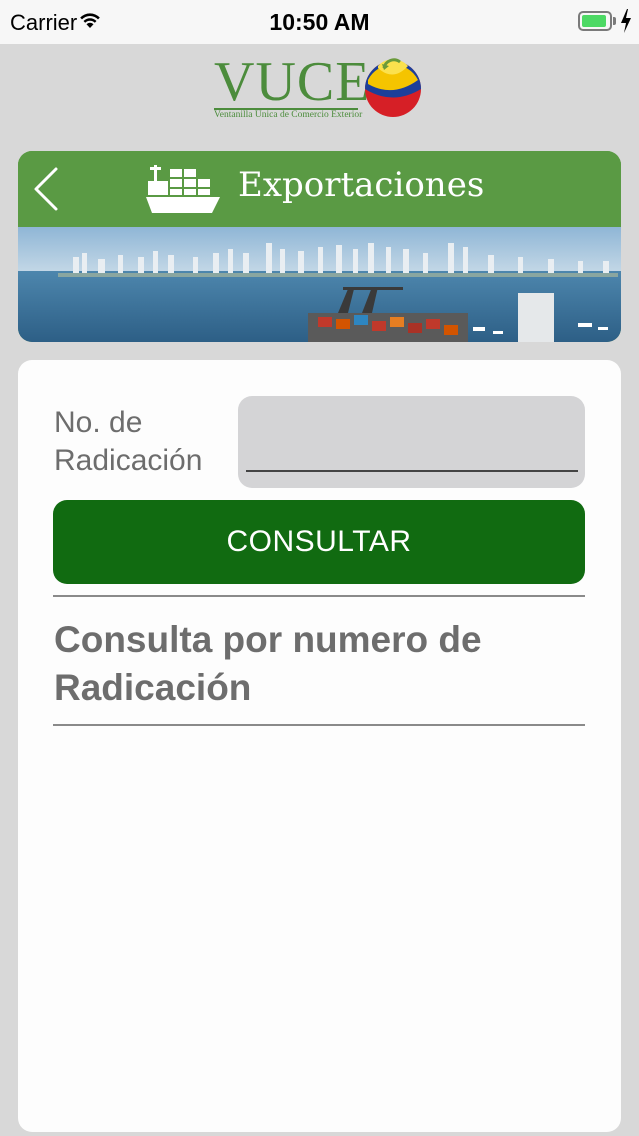  Describe the element at coordinates (288, 115) in the screenshot. I see `logo-subtitle: Ventanilla Única de Comercio Exterior` at that location.